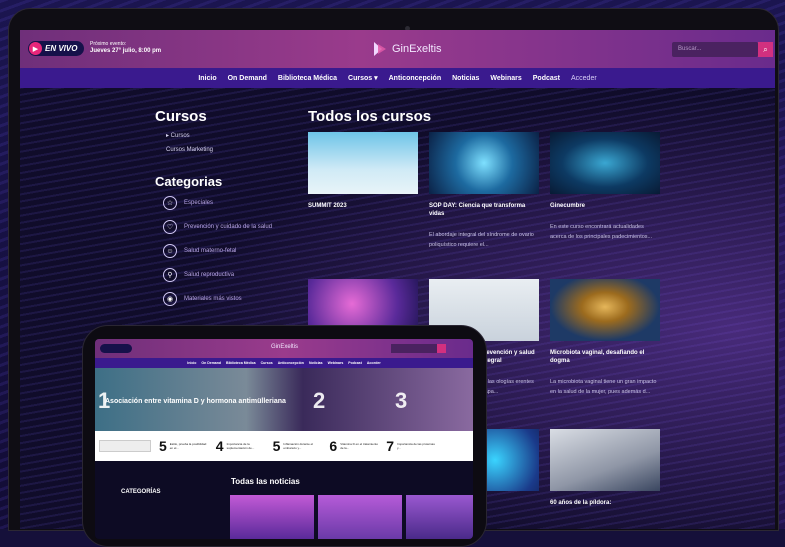 The image size is (785, 547). Describe the element at coordinates (401, 400) in the screenshot. I see `hero-number: 3` at that location.